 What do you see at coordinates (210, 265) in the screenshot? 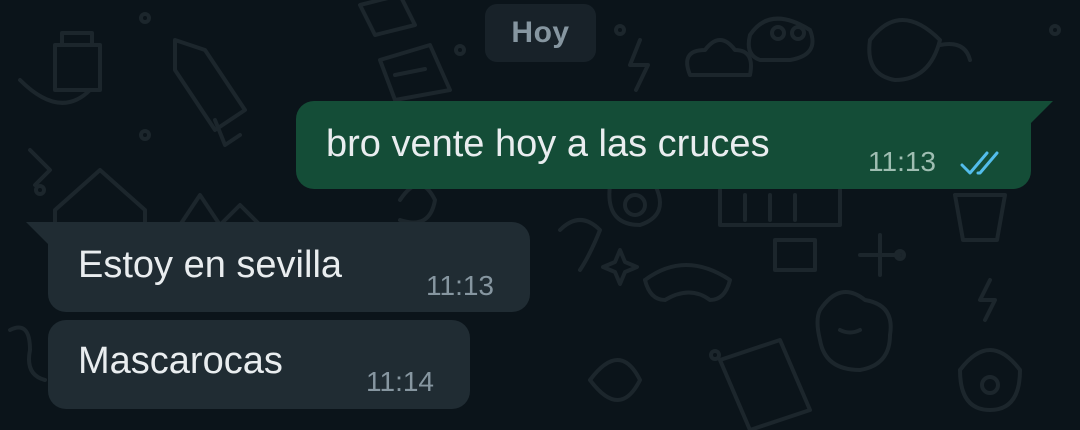
I see `message-text: Estoy en sevilla` at bounding box center [210, 265].